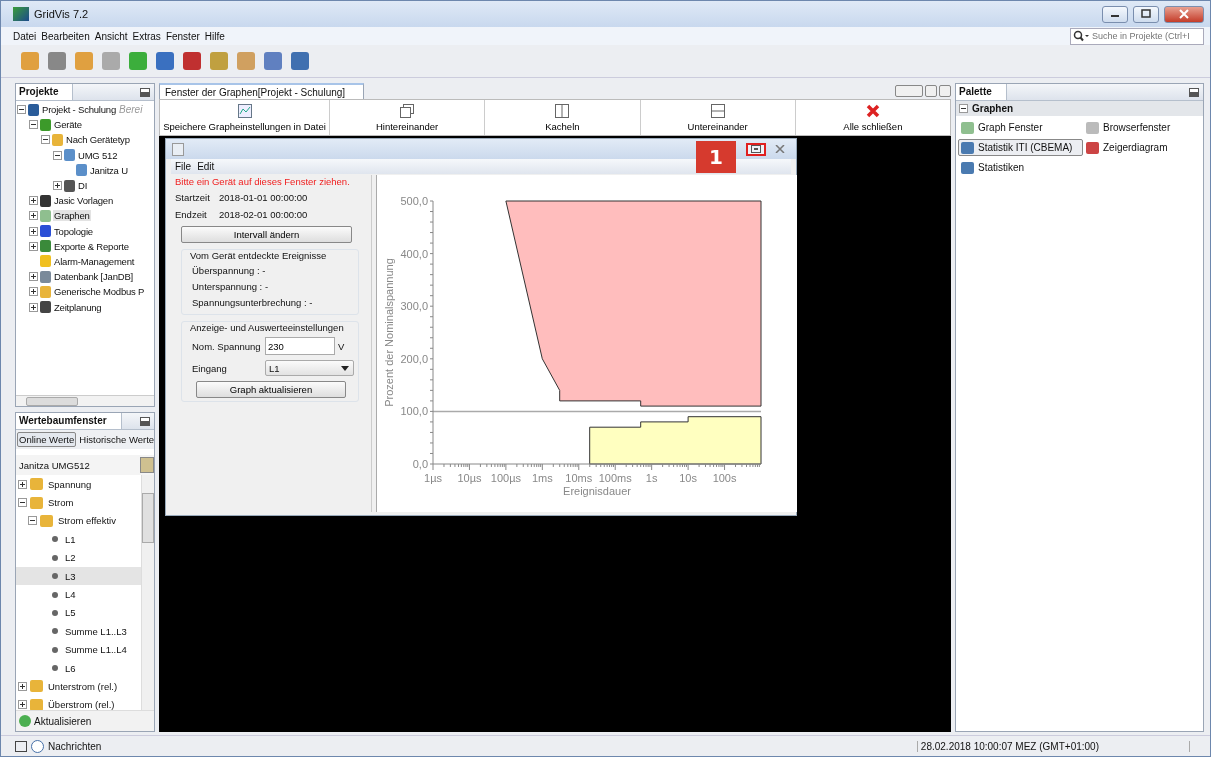 The height and width of the screenshot is (757, 1211). What do you see at coordinates (70, 668) in the screenshot?
I see `tree-item: L6` at bounding box center [70, 668].